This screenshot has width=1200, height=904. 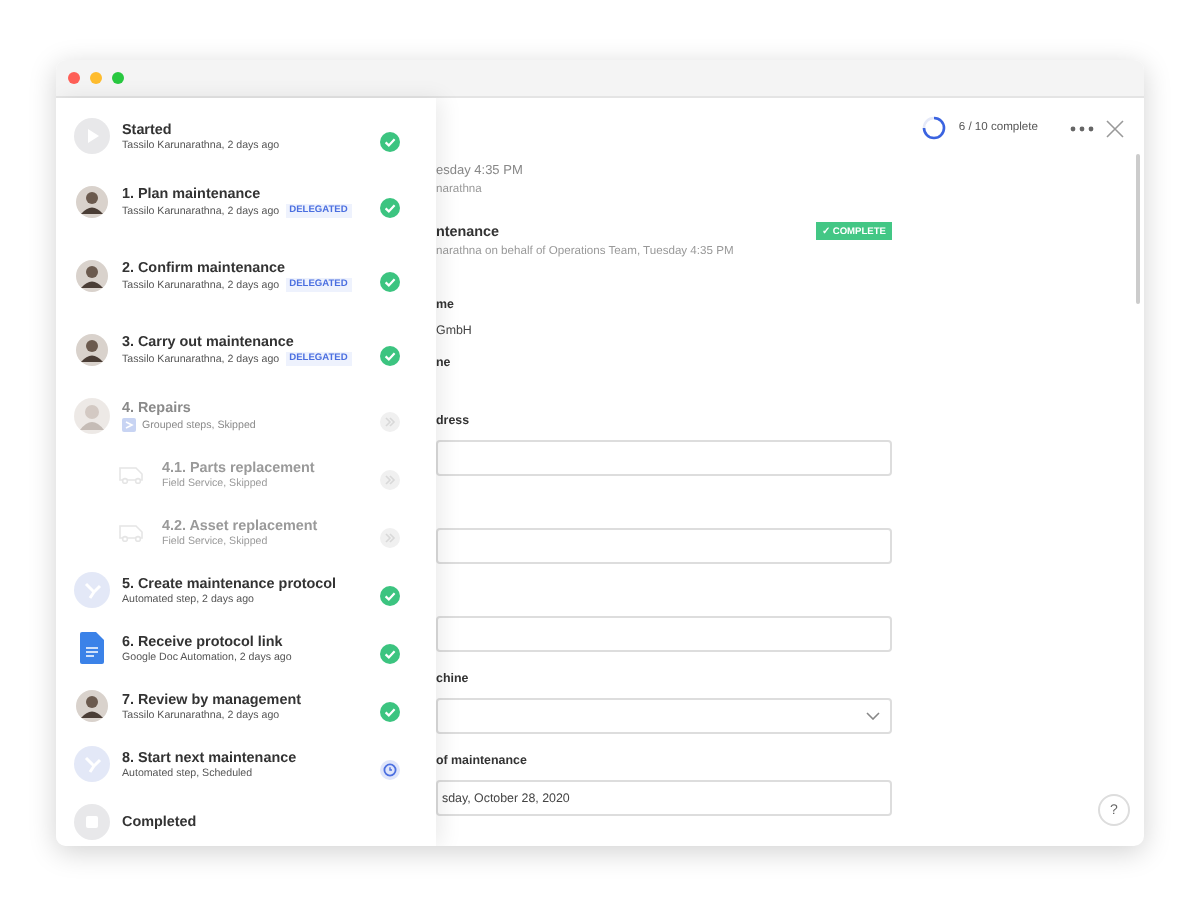 I want to click on zoom-dot, so click(x=118, y=78).